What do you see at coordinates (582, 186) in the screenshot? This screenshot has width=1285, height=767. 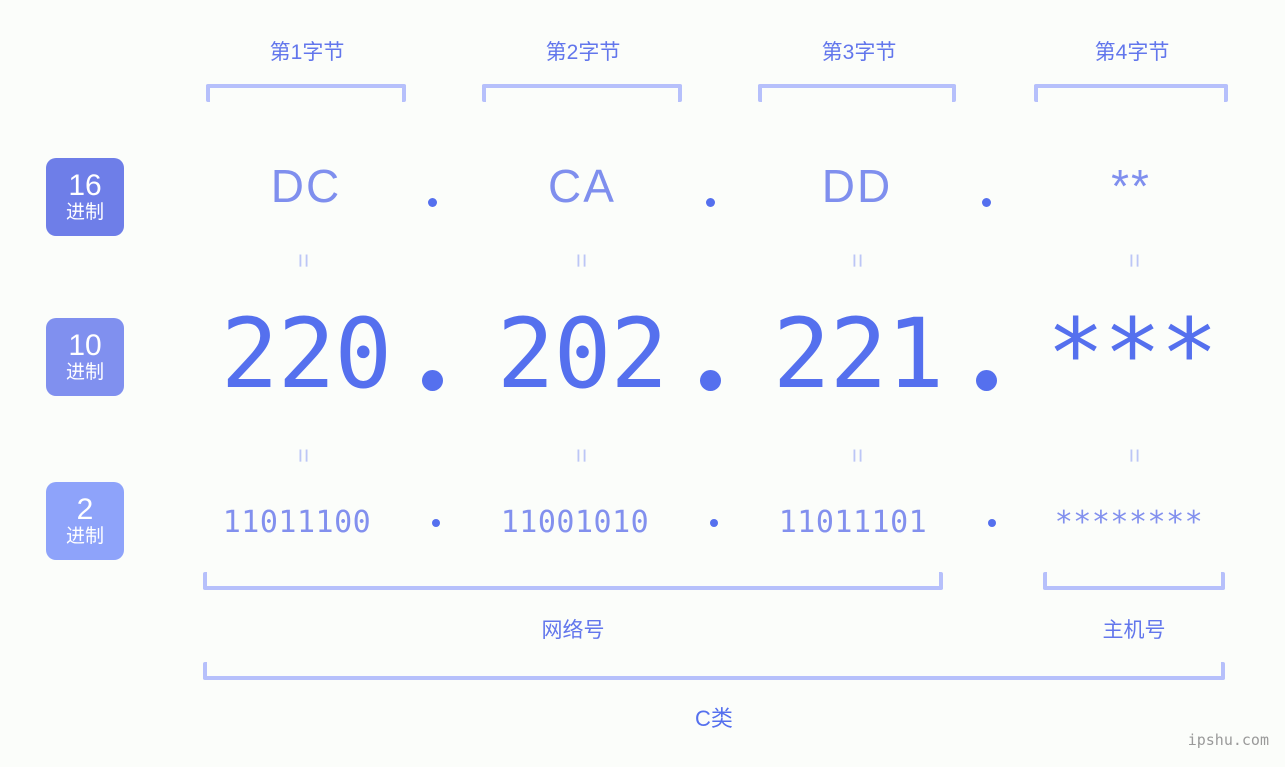 I see `hex-byte-2: CA` at bounding box center [582, 186].